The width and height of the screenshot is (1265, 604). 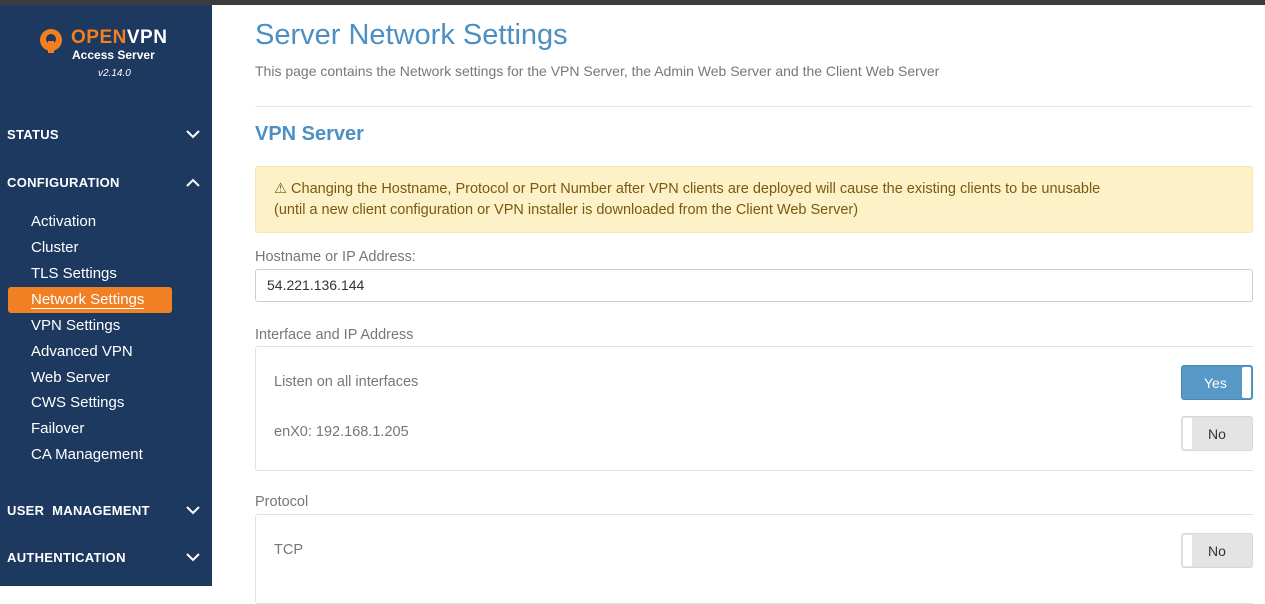 I want to click on interface-label: Interface and IP Address, so click(x=334, y=335).